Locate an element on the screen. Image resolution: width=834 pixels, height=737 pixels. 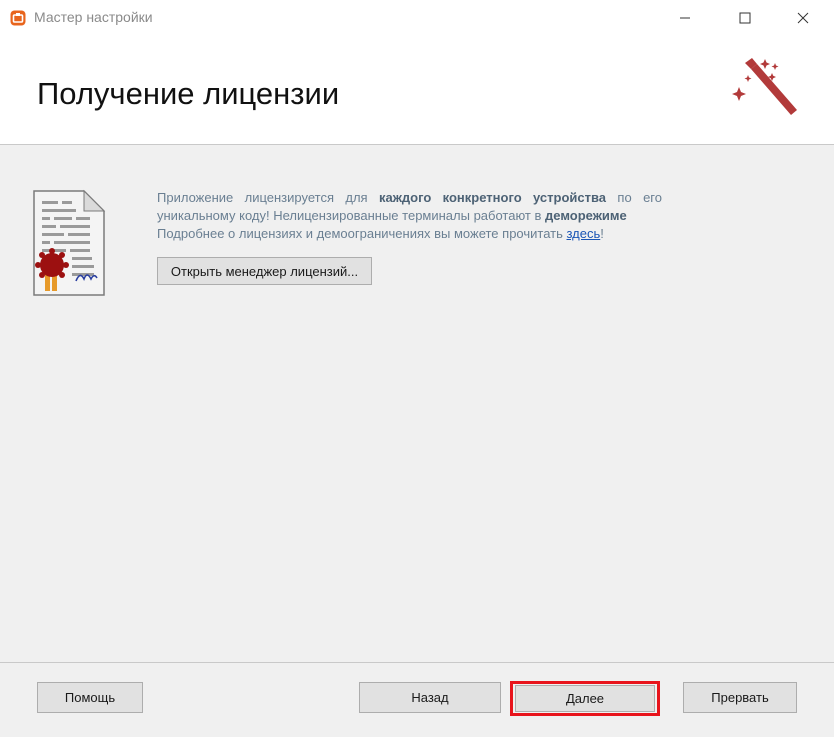
maximize-button is located at coordinates (745, 18).